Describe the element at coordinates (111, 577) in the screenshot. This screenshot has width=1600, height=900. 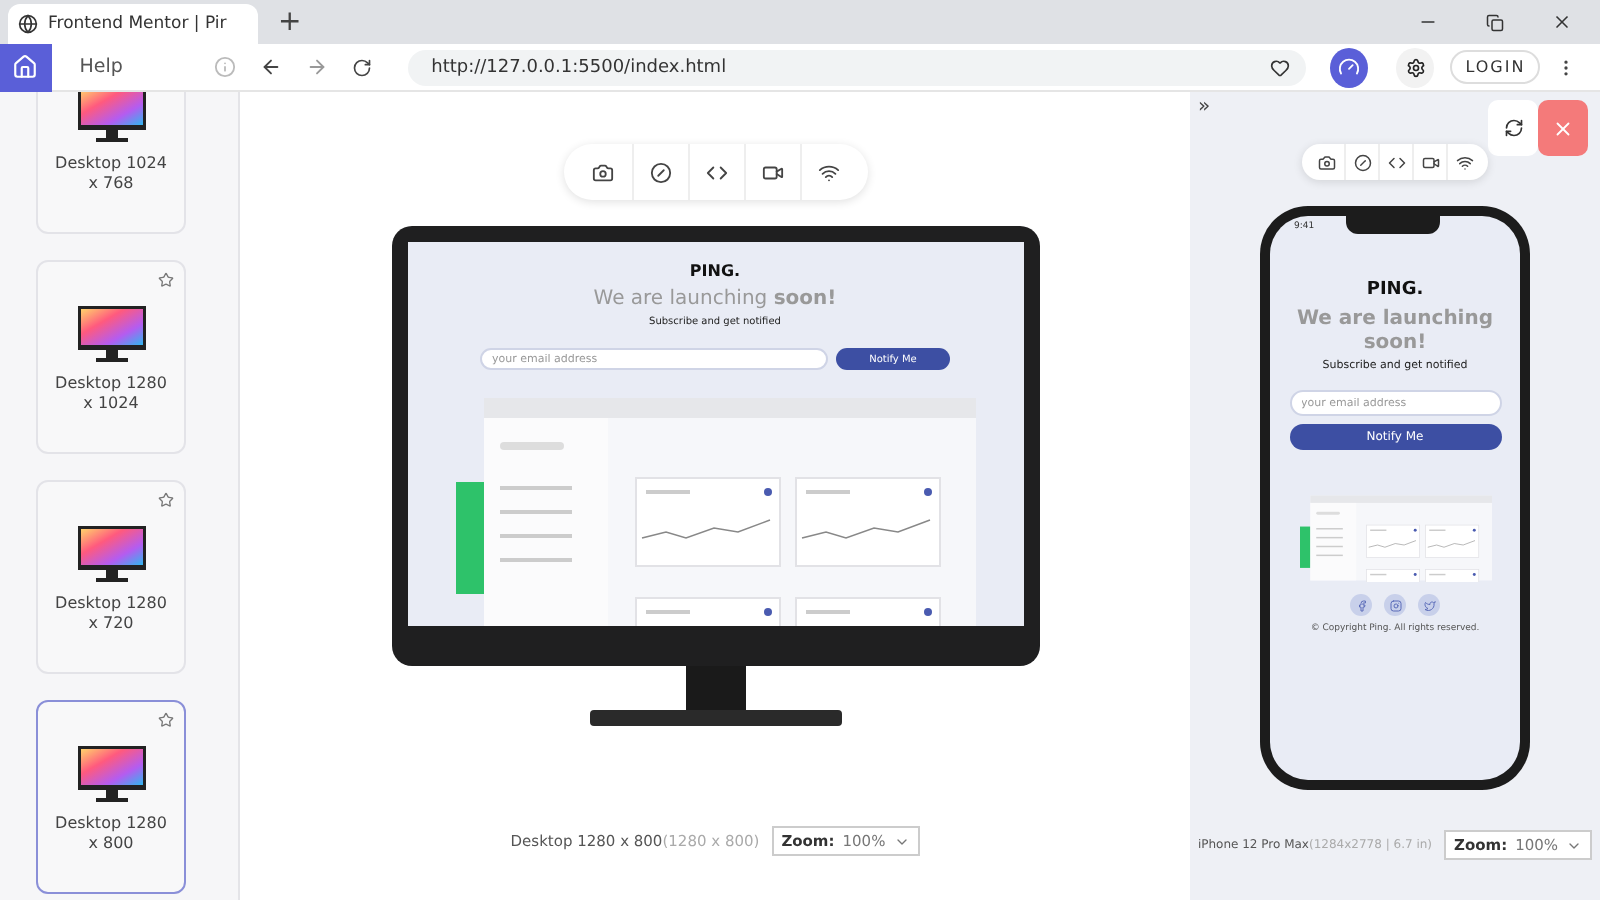
I see `device-card: Desktop 1280 x 720` at that location.